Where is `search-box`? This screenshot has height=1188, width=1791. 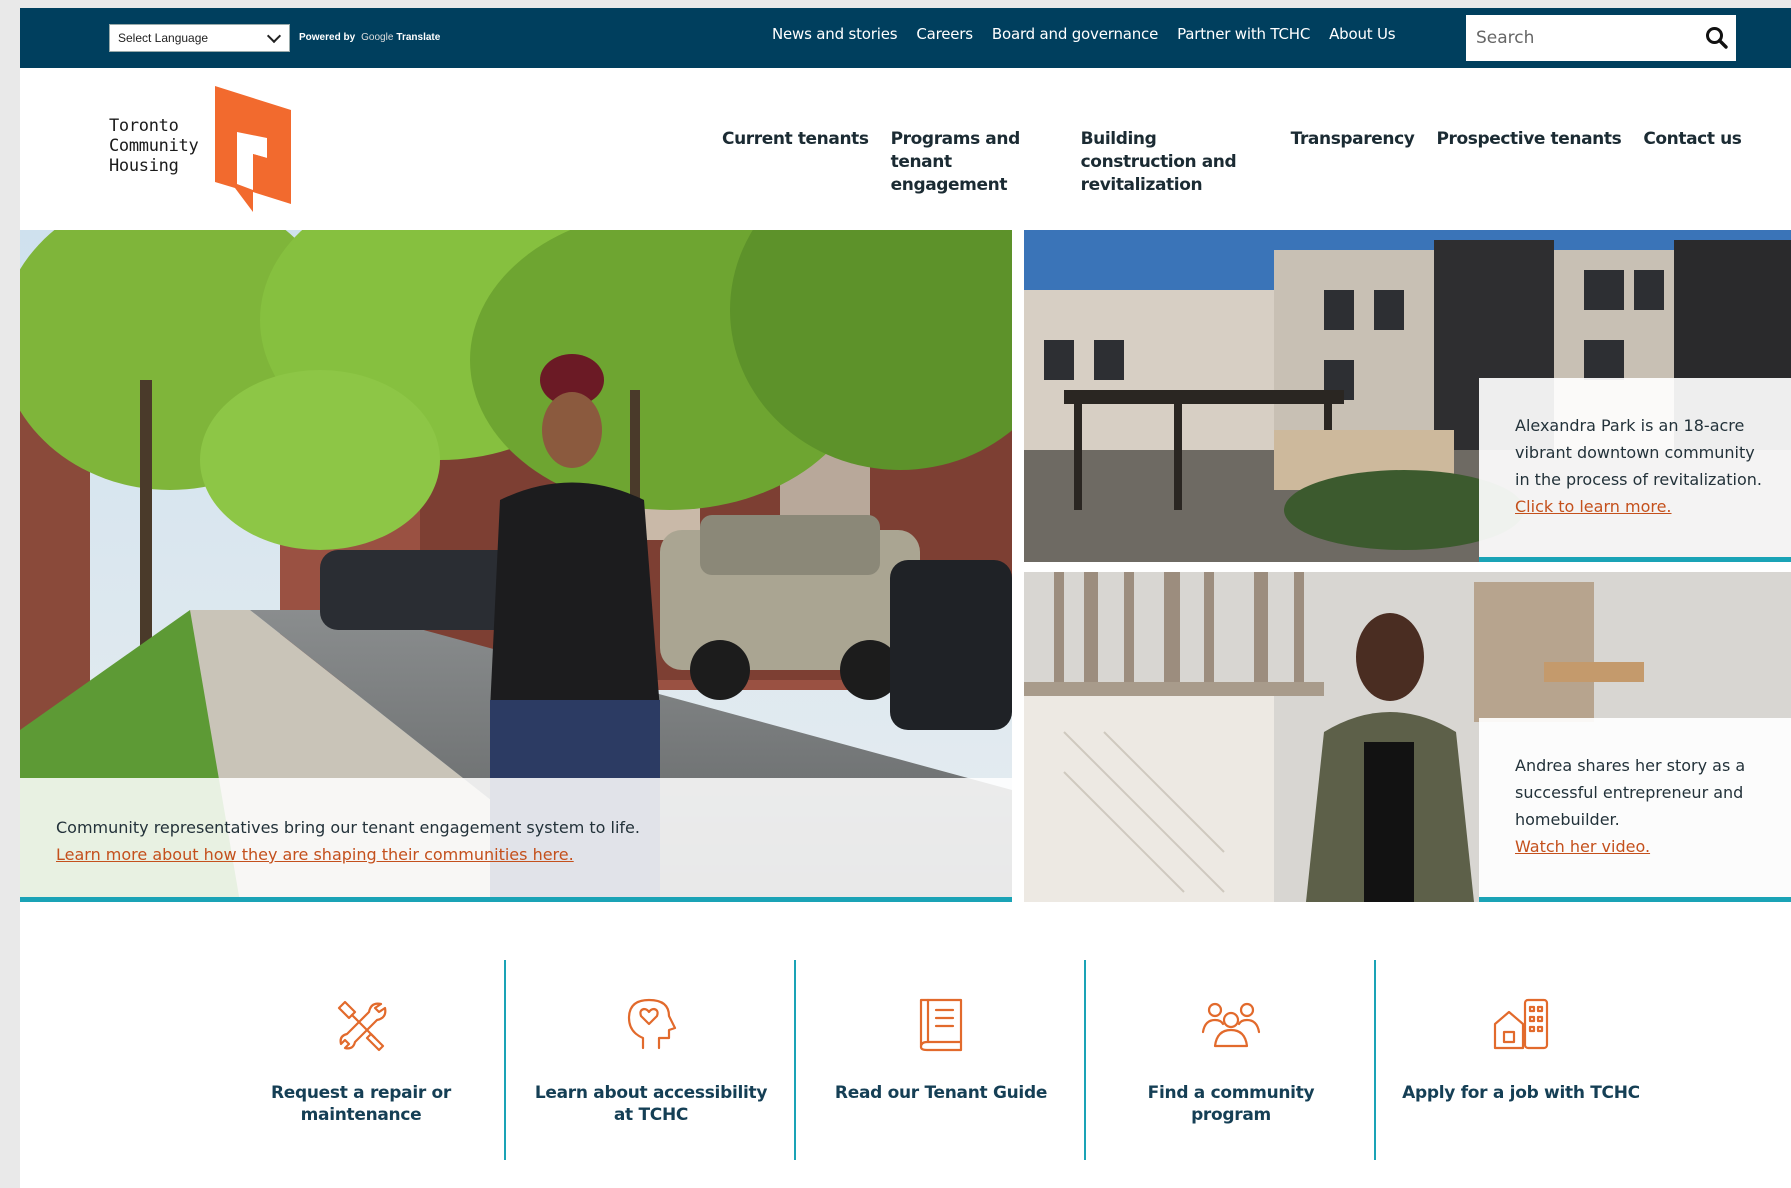
search-box is located at coordinates (1601, 38).